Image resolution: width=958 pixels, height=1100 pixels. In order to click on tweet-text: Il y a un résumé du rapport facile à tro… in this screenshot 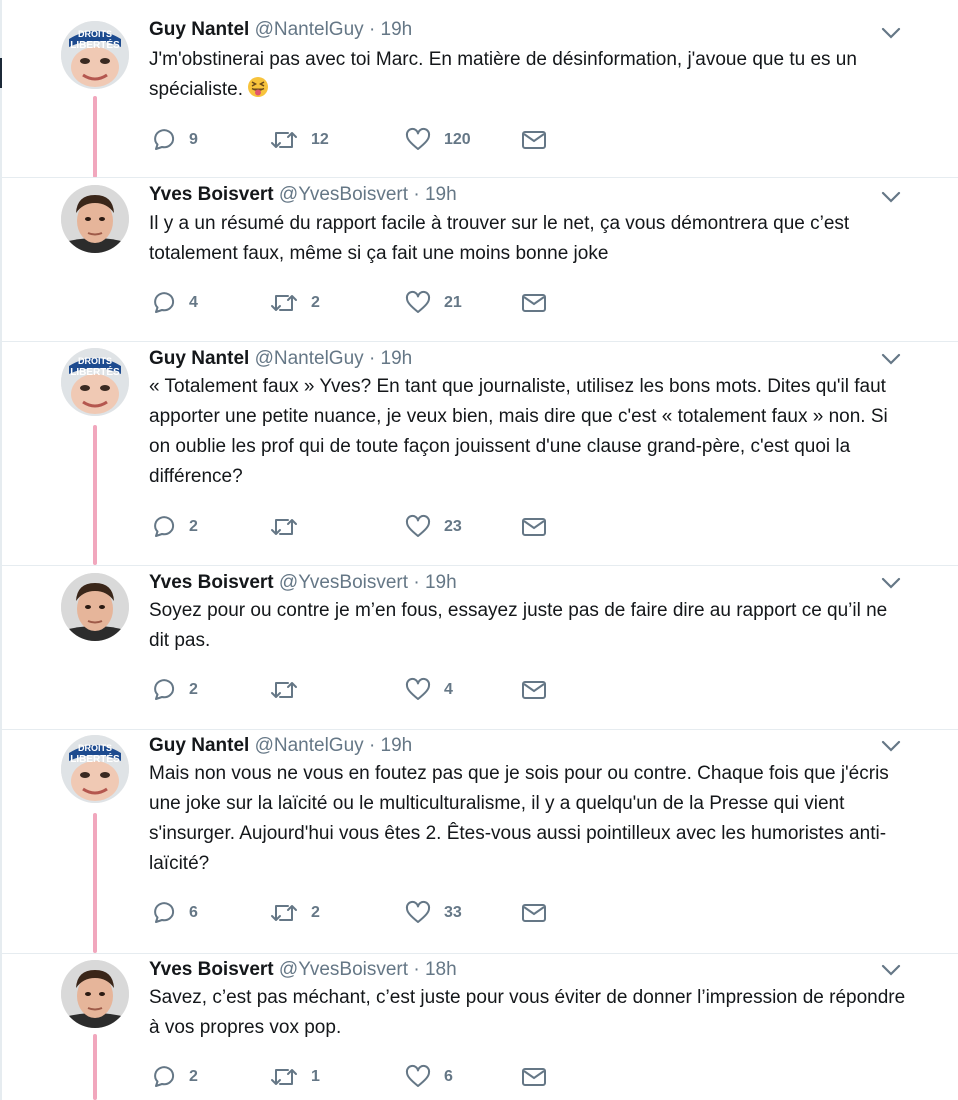, I will do `click(499, 238)`.